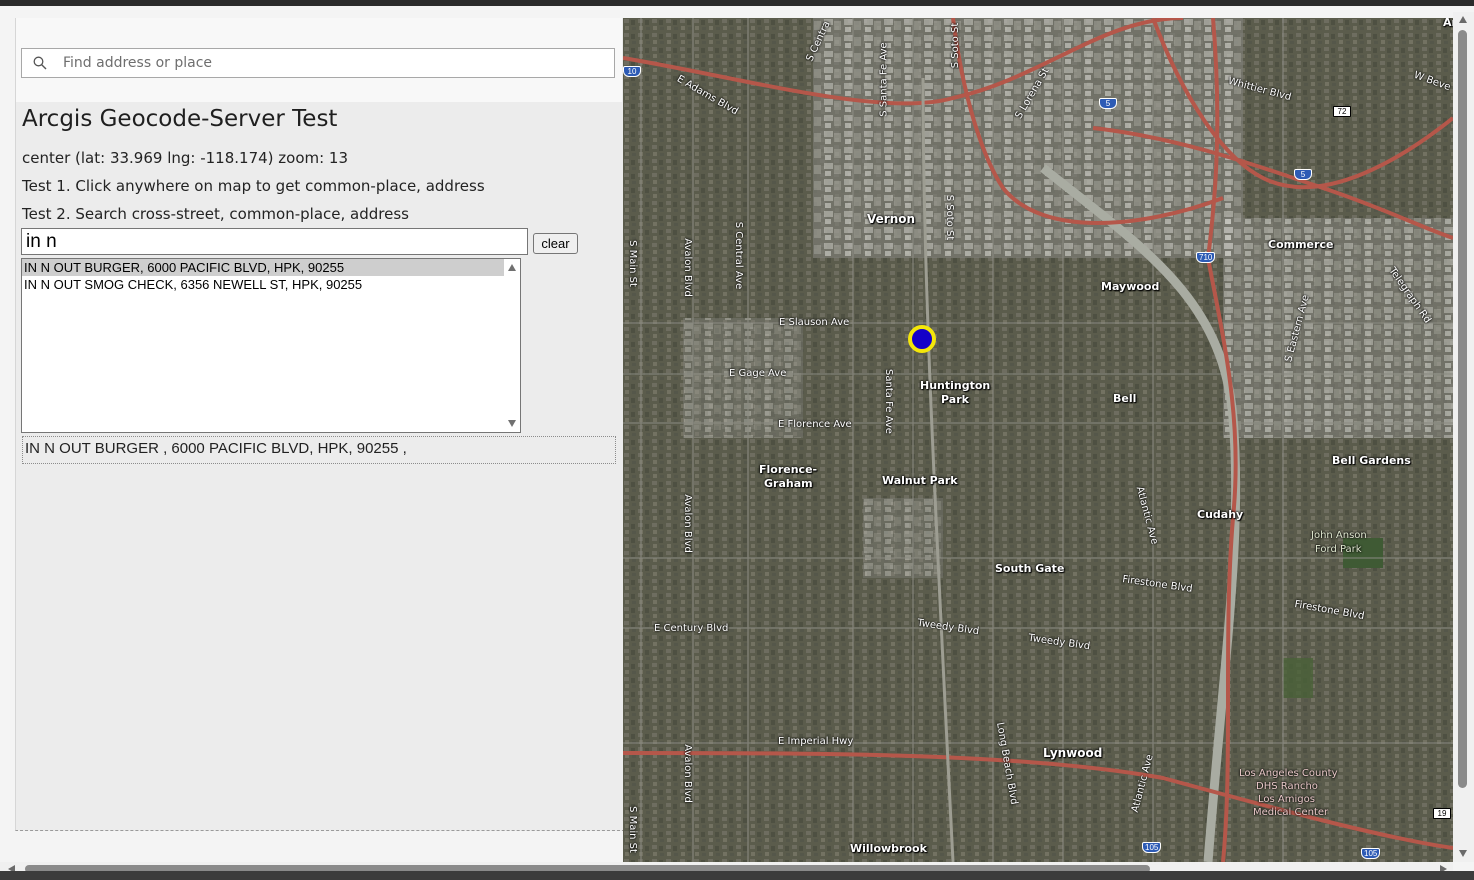 This screenshot has width=1474, height=880. What do you see at coordinates (922, 339) in the screenshot?
I see `location-marker` at bounding box center [922, 339].